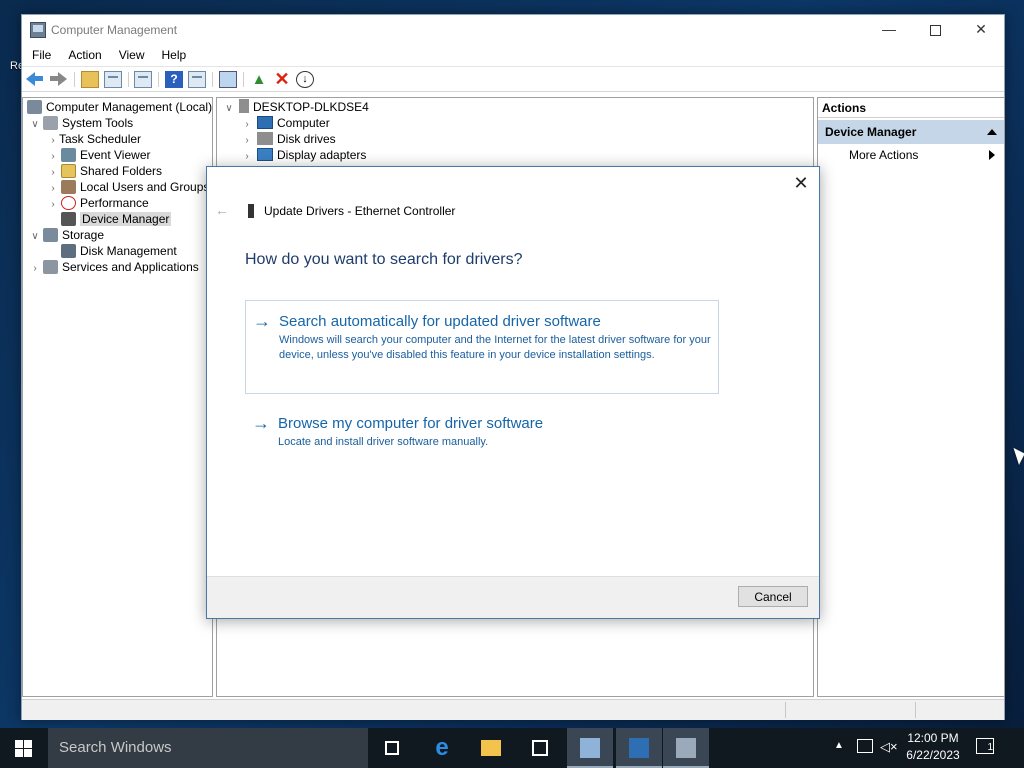 The height and width of the screenshot is (768, 1024). Describe the element at coordinates (83, 53) in the screenshot. I see `menu-action: Action` at that location.